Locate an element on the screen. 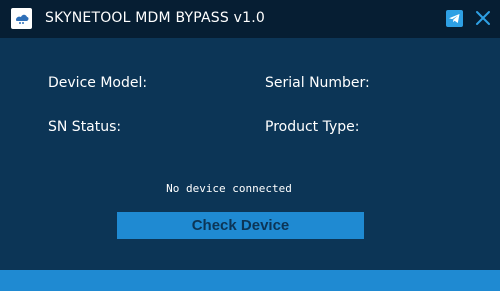  title-bar: SKYNETOOL MDM BYPASS v1.0 is located at coordinates (250, 19).